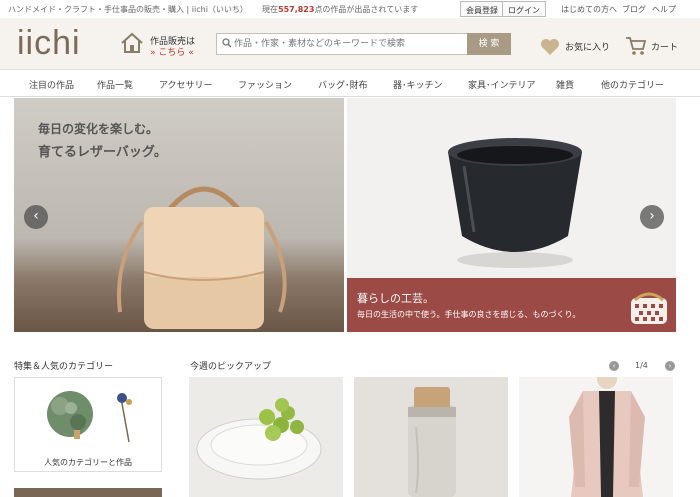 The height and width of the screenshot is (497, 700). I want to click on pickup-pager: ‹ 1/4 ›, so click(642, 367).